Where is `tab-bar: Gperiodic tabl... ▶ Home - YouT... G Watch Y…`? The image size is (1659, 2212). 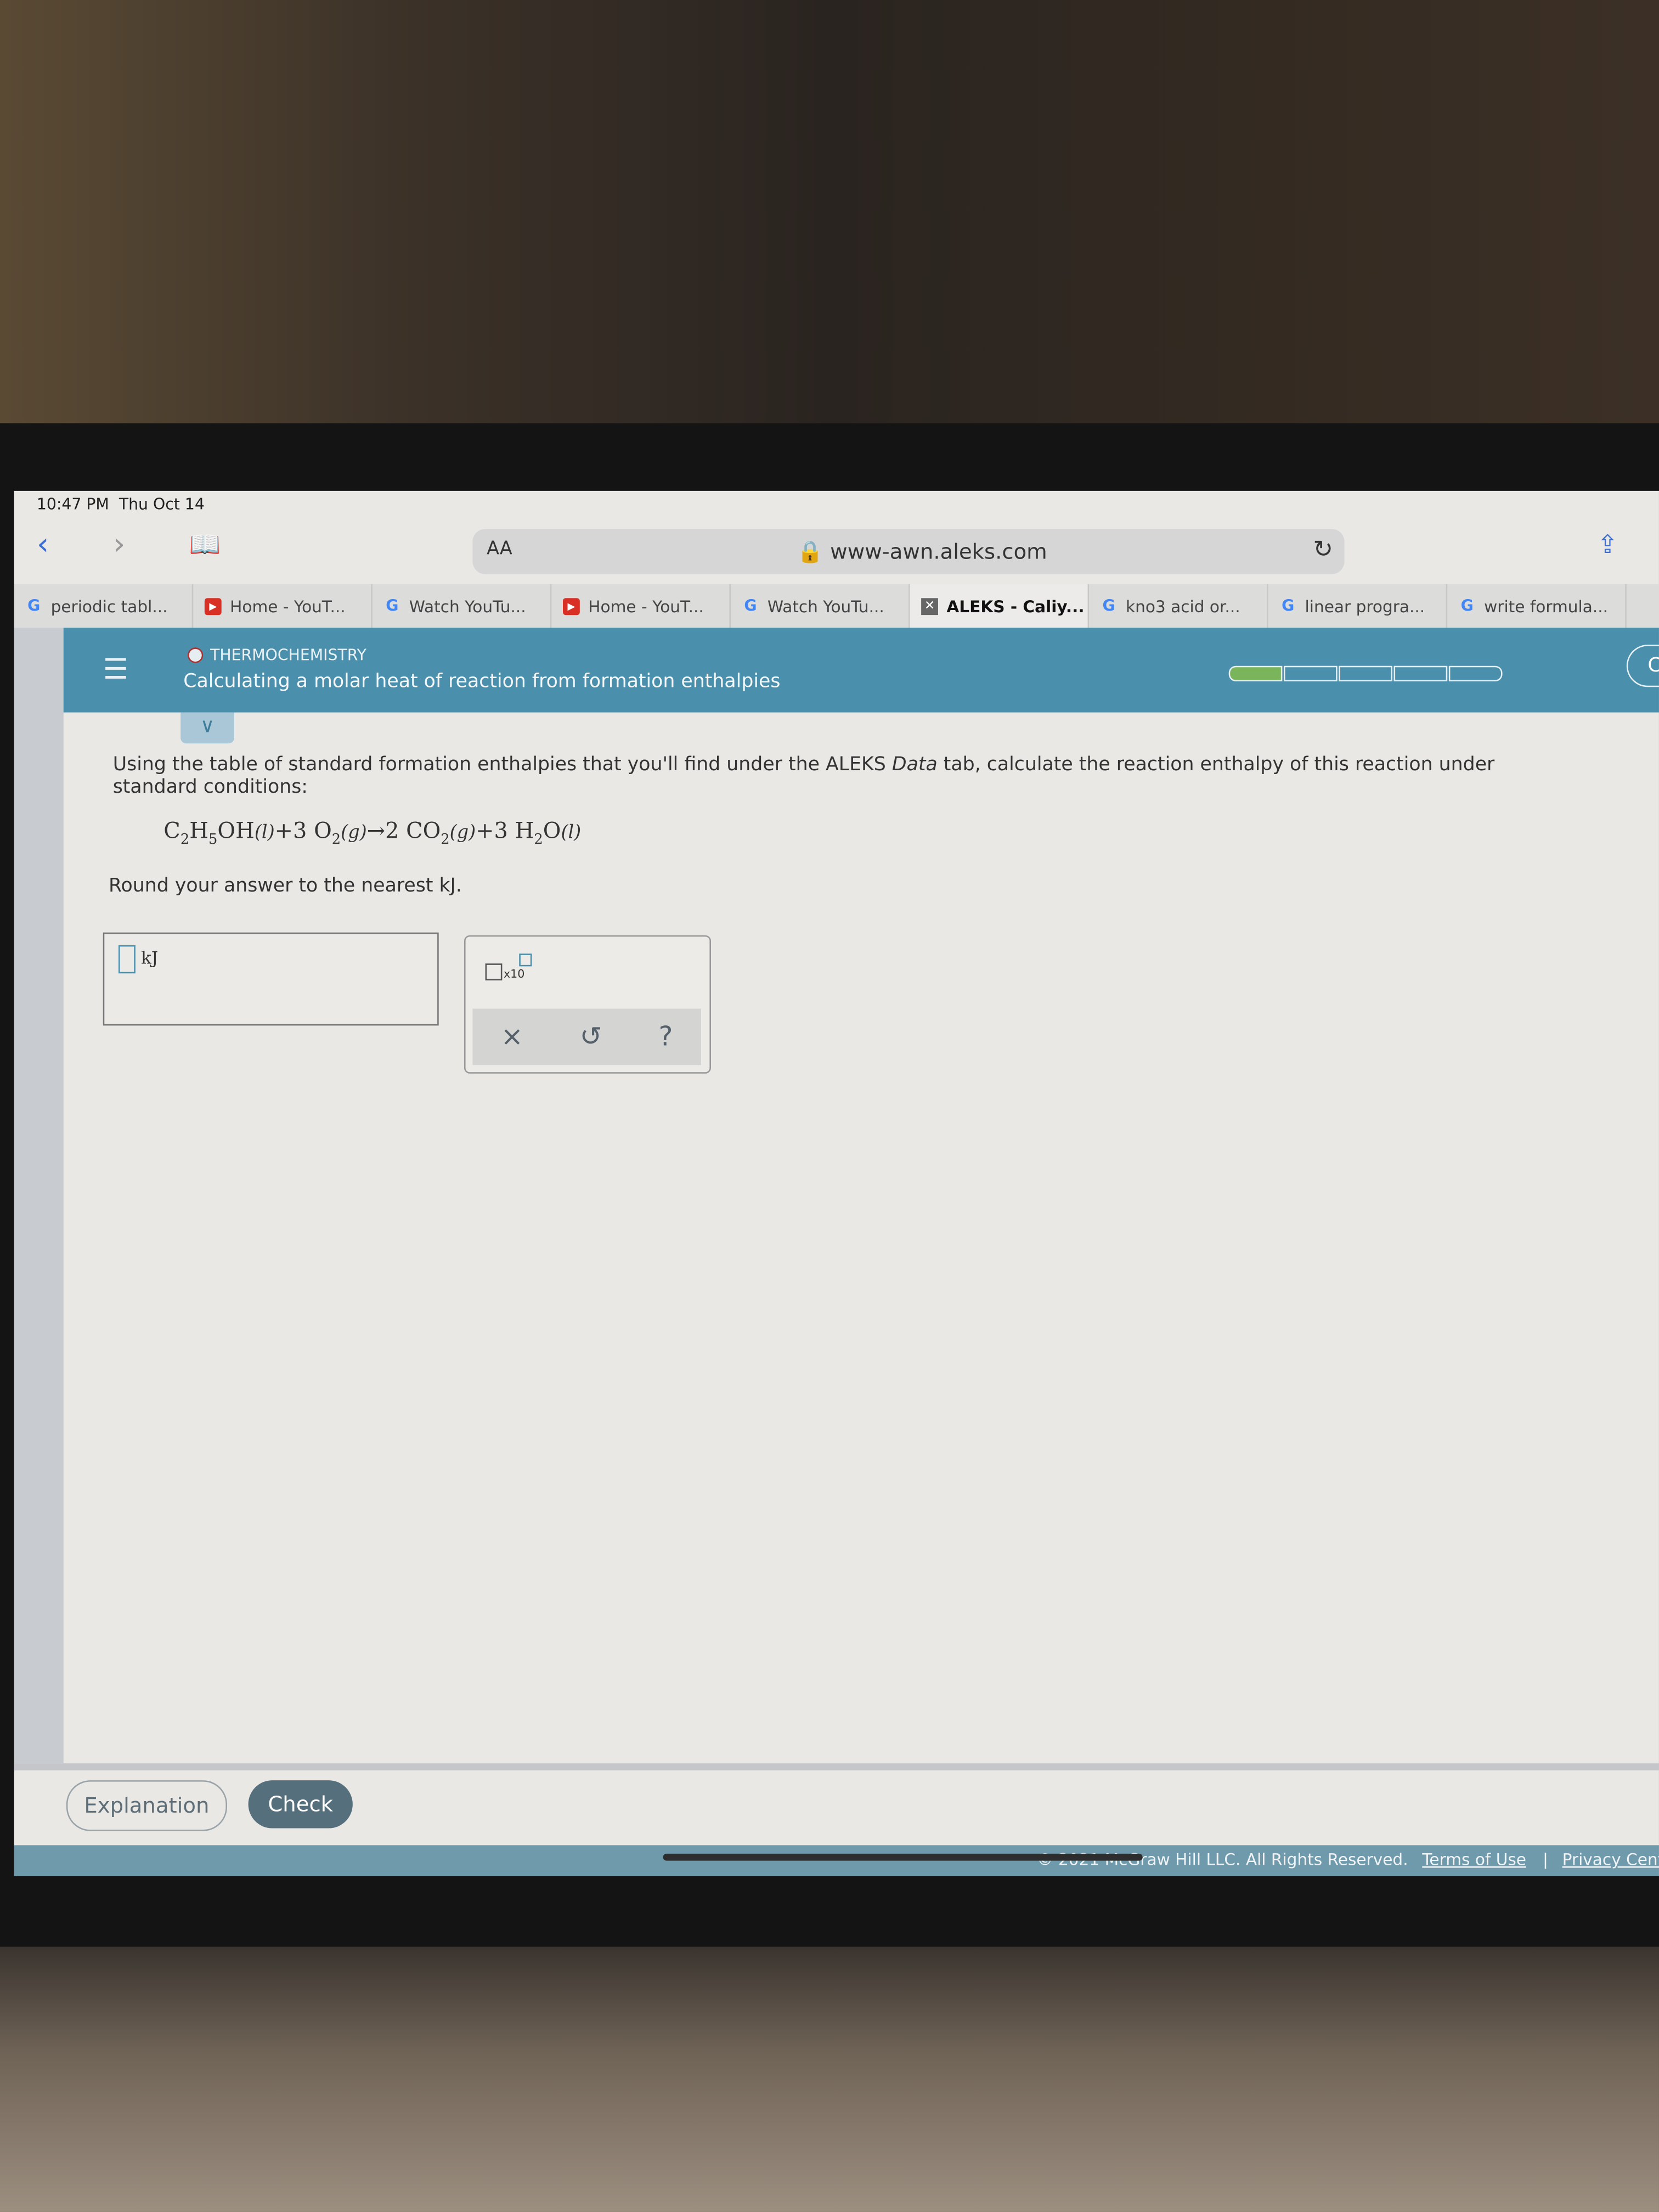
tab-bar: Gperiodic tabl... ▶ Home - YouT... G Watch Y… is located at coordinates (837, 606).